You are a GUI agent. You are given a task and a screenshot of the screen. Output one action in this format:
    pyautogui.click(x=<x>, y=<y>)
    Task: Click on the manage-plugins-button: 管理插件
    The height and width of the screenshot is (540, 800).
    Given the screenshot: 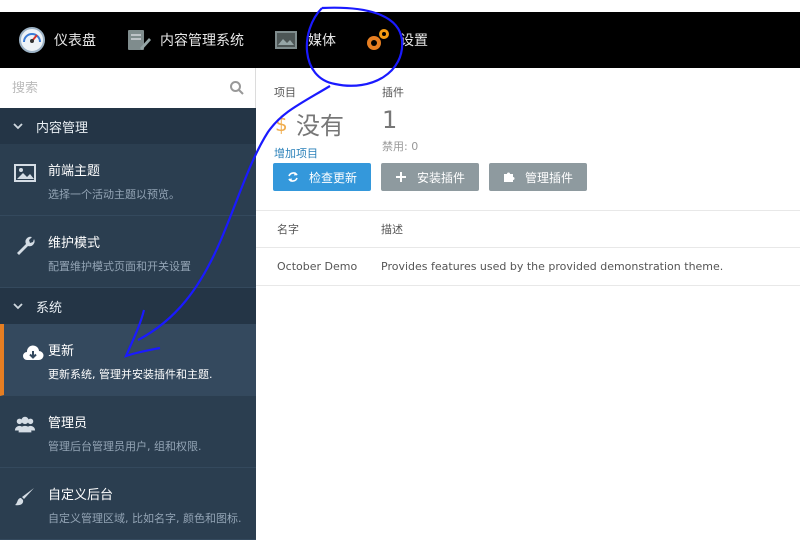 What is the action you would take?
    pyautogui.click(x=538, y=177)
    